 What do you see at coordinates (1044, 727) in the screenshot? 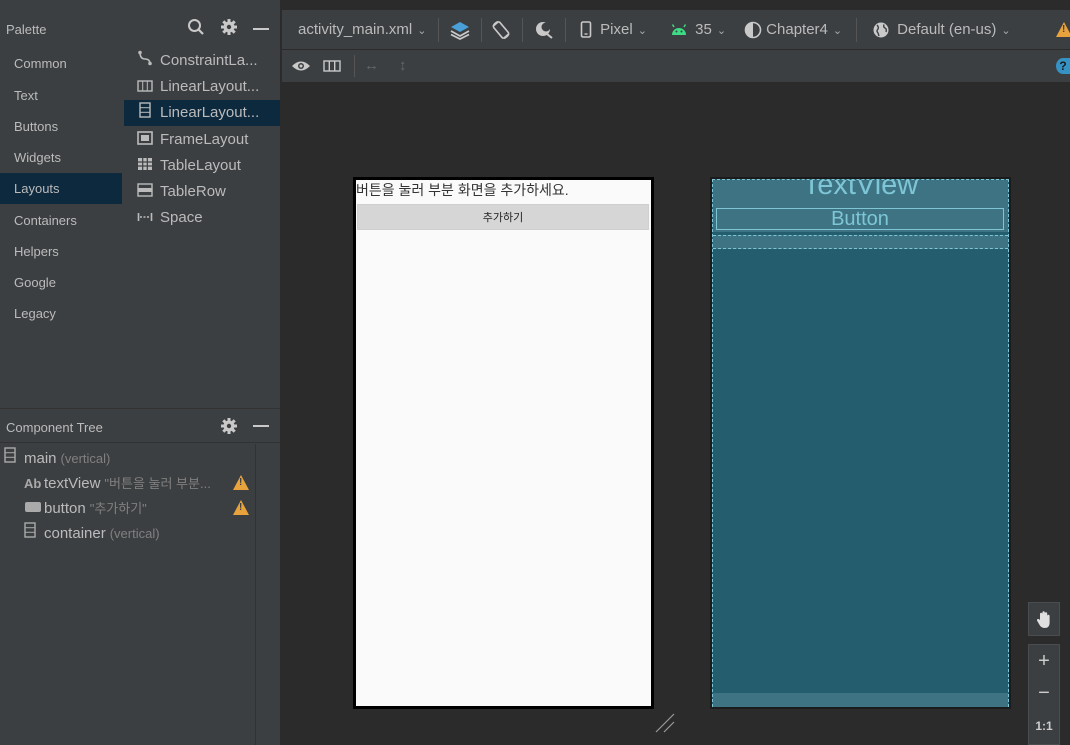
I see `zoom-reset-button: 1:1` at bounding box center [1044, 727].